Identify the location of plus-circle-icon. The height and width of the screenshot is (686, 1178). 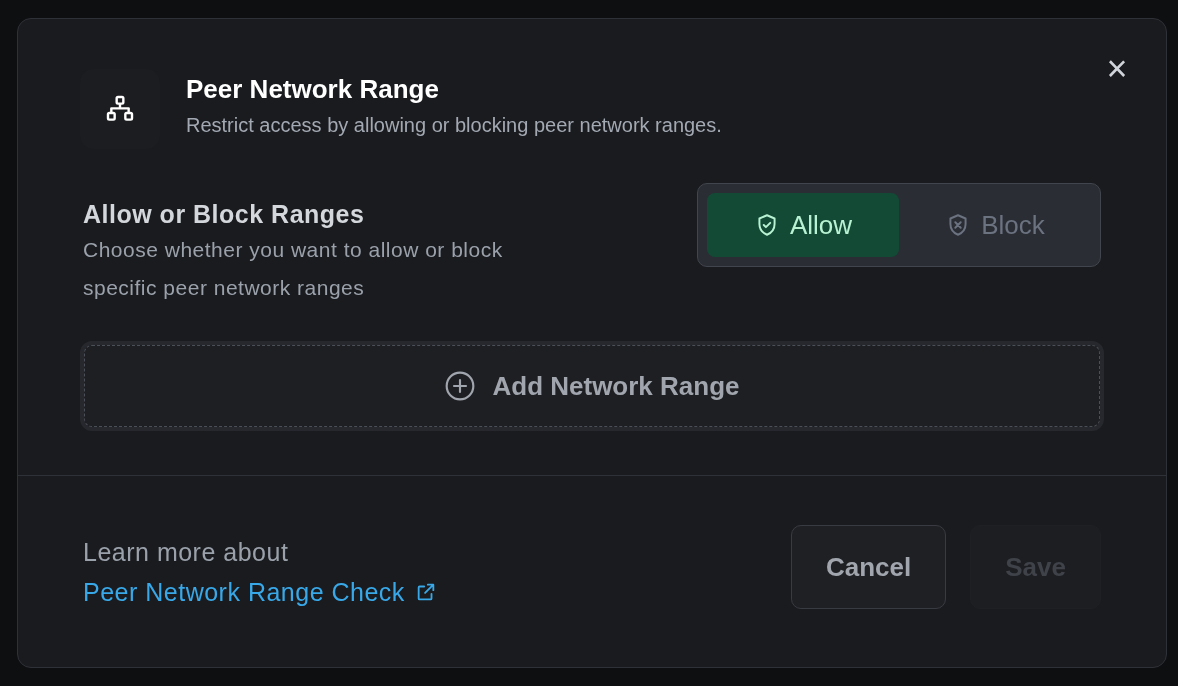
(460, 386).